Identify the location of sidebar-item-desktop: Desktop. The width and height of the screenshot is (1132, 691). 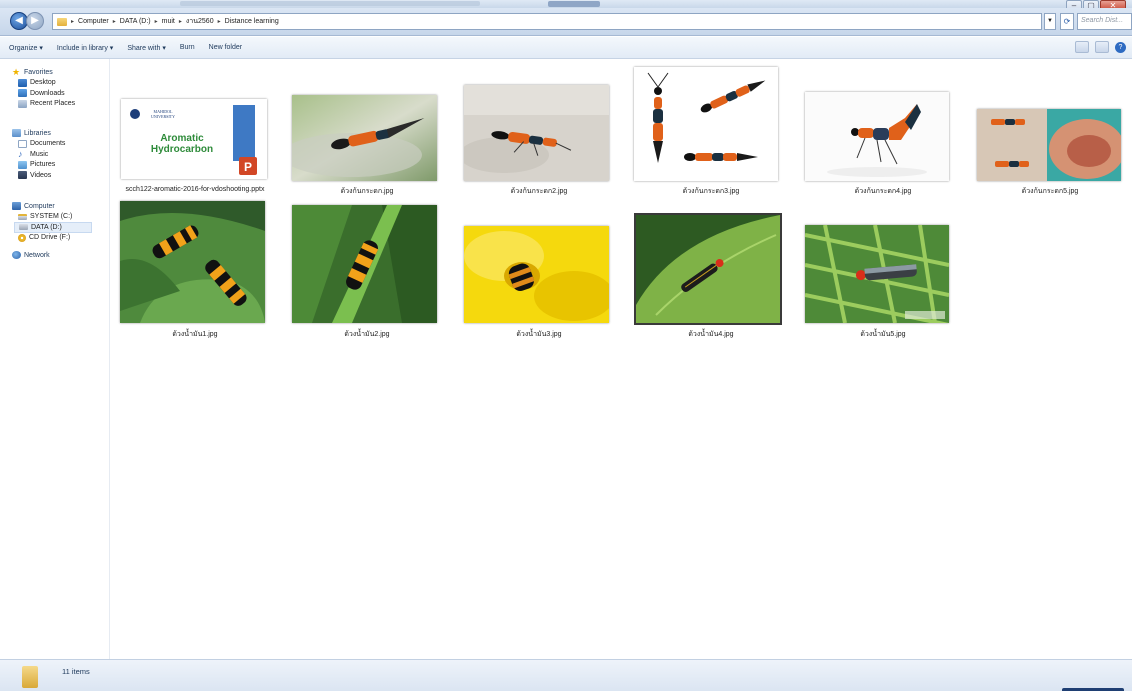
(43, 83).